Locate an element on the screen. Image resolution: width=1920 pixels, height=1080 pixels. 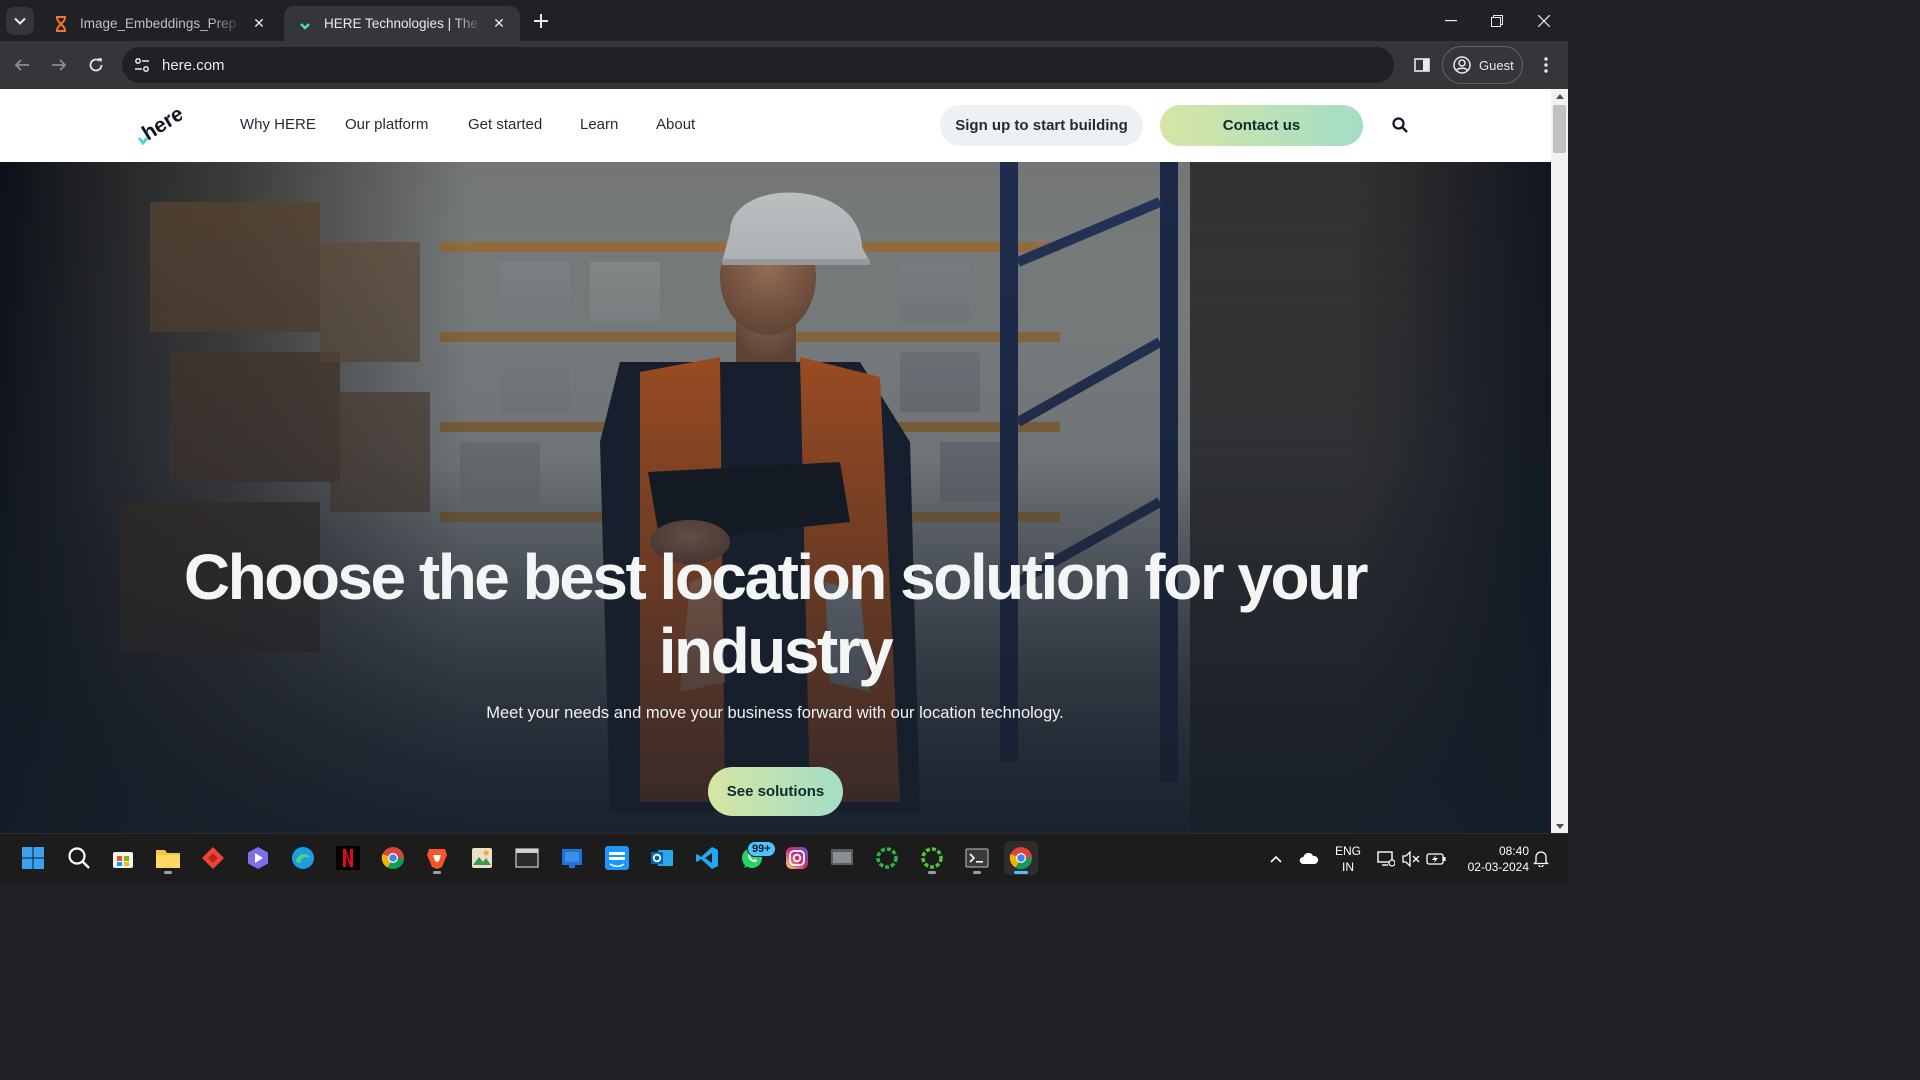
browser-menu-button is located at coordinates (1546, 65).